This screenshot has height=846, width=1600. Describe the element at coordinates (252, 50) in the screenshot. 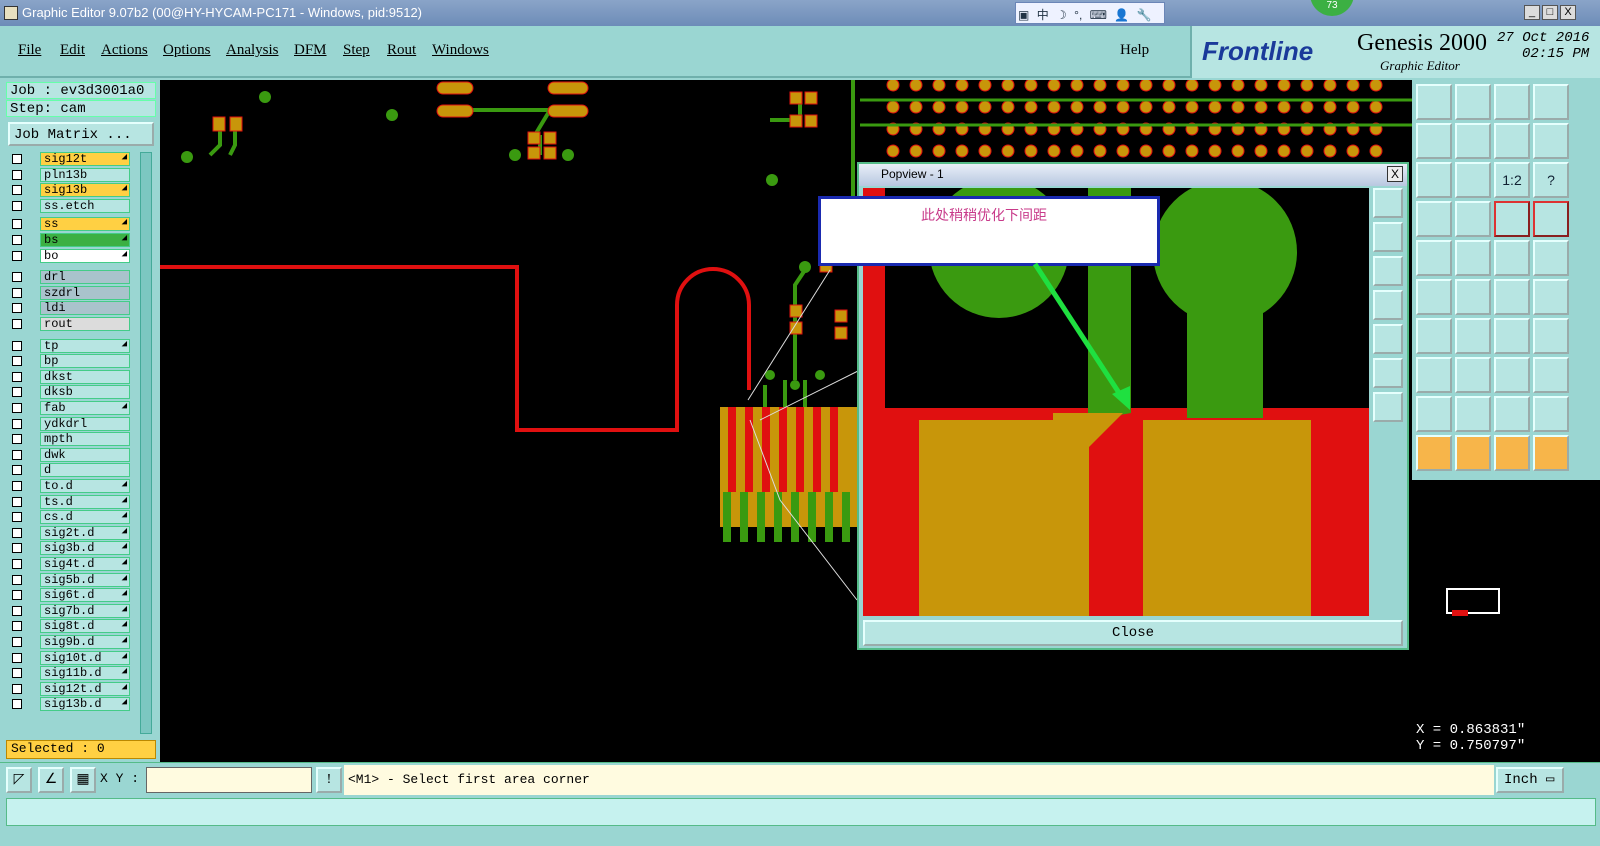

I see `menu-analysis: Analysis` at that location.